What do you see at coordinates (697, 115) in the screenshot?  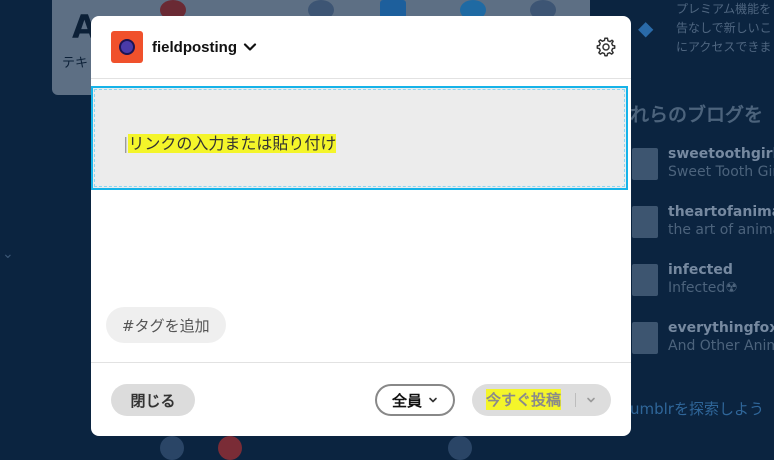 I see `background-recommend-heading: れらのブログを` at bounding box center [697, 115].